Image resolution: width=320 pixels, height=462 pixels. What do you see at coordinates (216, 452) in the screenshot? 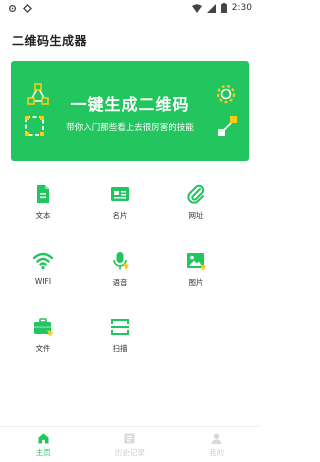
I see `nav-profile-label: 我的` at bounding box center [216, 452].